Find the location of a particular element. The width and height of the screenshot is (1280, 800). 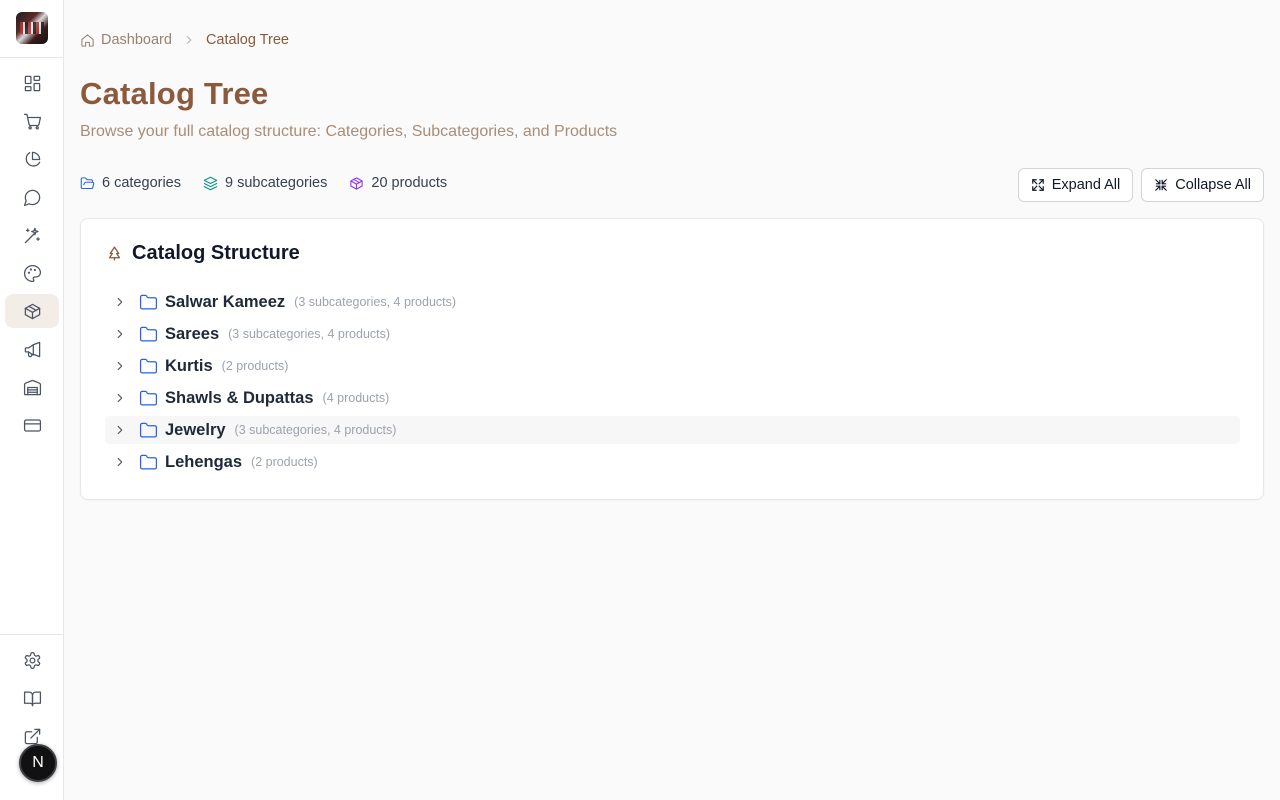

megaphone-icon is located at coordinates (32, 349).